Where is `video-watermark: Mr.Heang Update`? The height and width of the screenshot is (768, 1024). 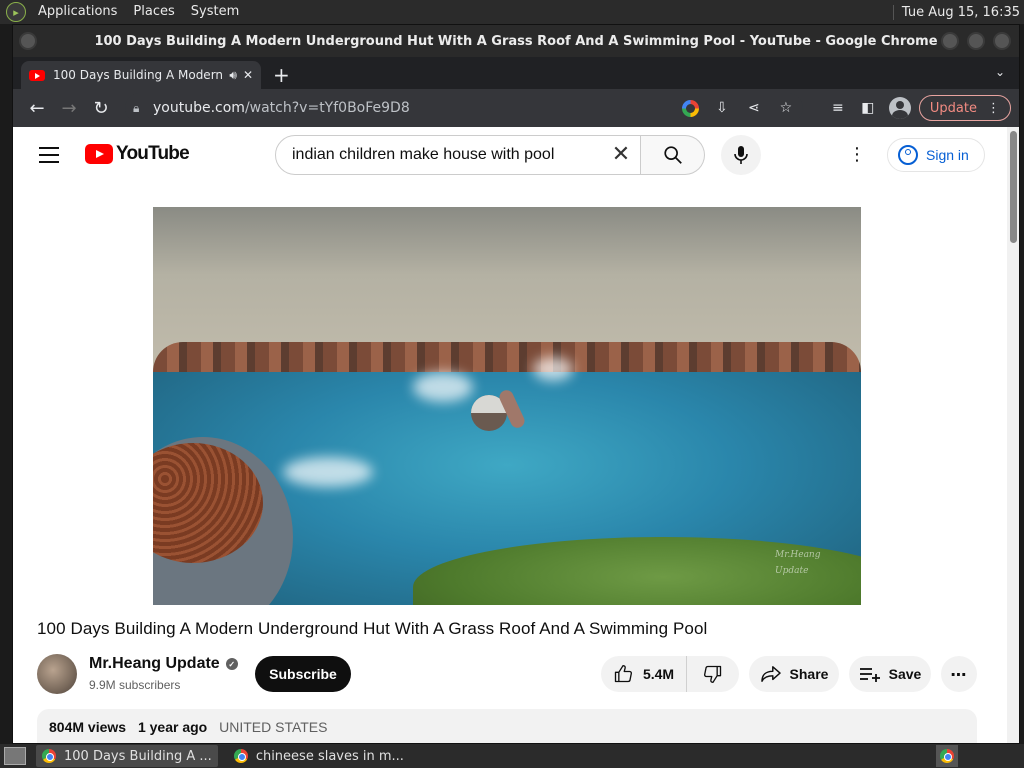 video-watermark: Mr.Heang Update is located at coordinates (798, 563).